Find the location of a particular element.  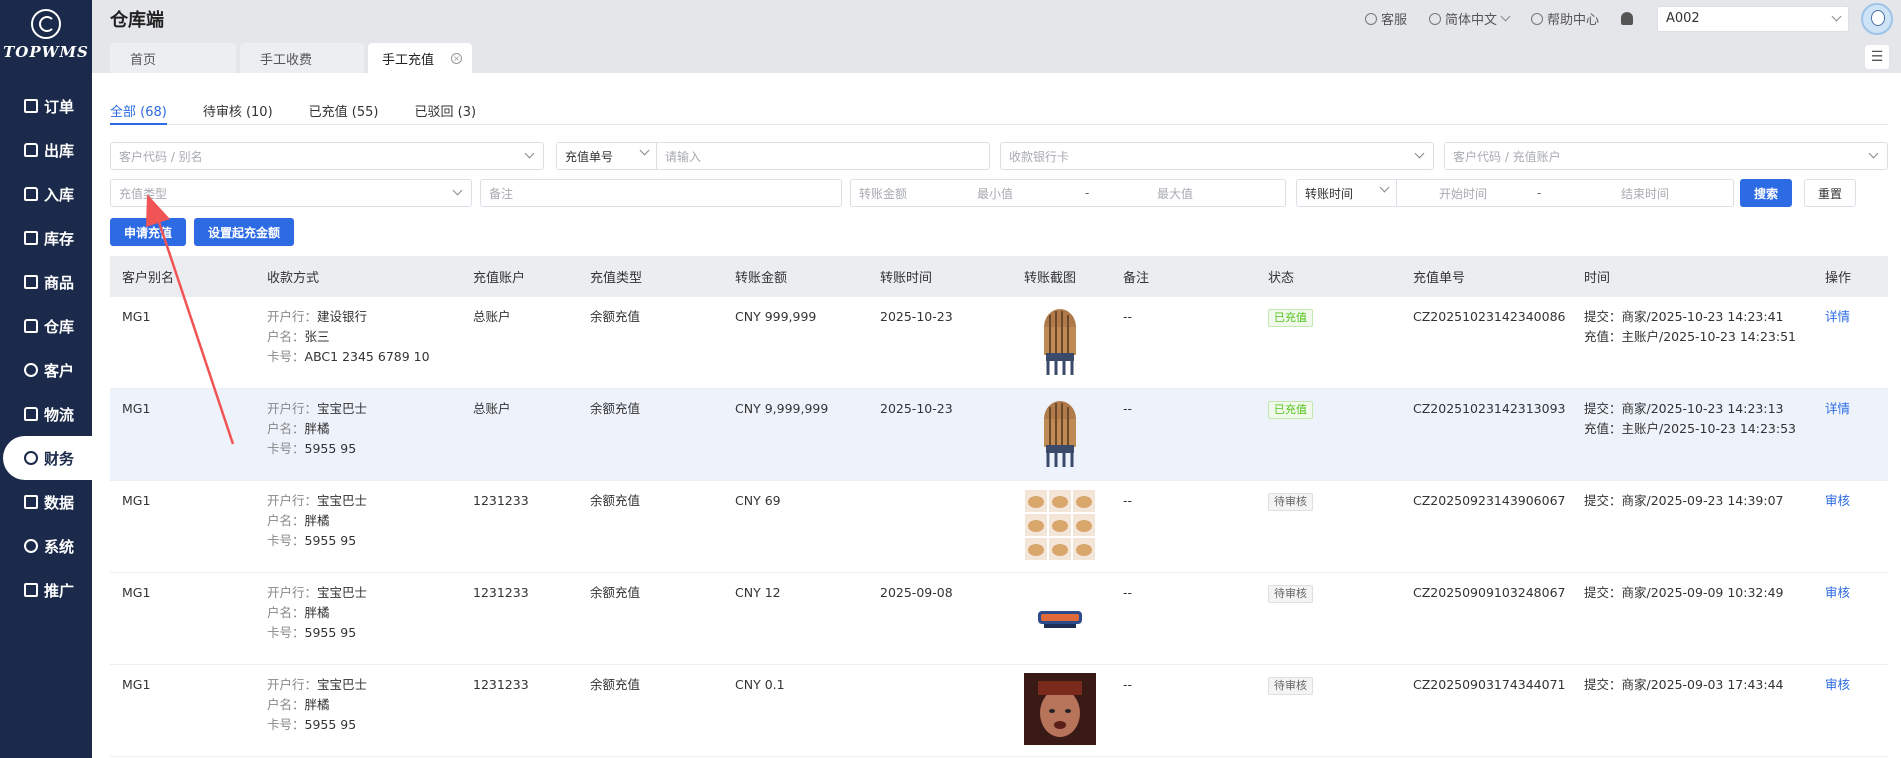

tab-all: 全部 (68) is located at coordinates (138, 113).